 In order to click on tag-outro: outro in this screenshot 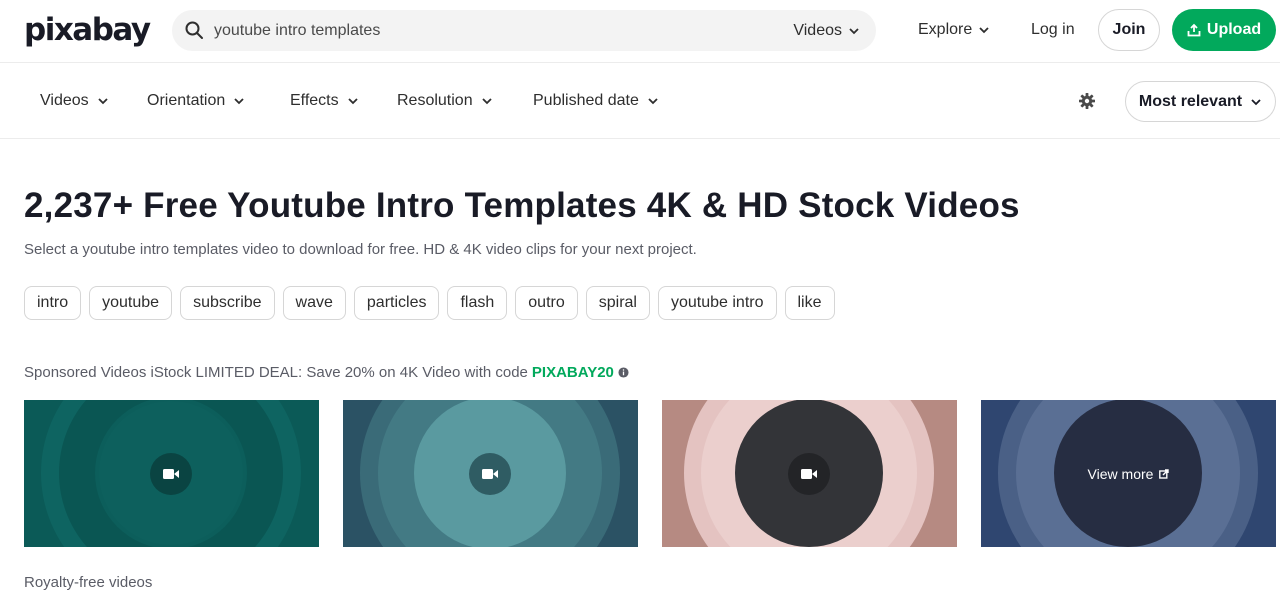, I will do `click(546, 303)`.